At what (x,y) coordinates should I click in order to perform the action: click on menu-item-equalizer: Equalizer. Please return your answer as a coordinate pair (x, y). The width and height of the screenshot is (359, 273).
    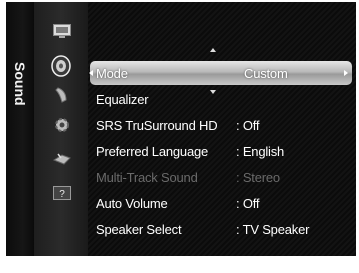
    Looking at the image, I should click on (222, 99).